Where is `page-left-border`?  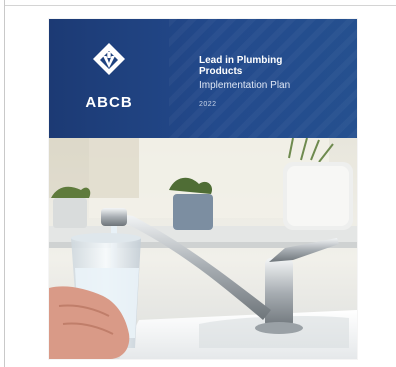 page-left-border is located at coordinates (4, 183).